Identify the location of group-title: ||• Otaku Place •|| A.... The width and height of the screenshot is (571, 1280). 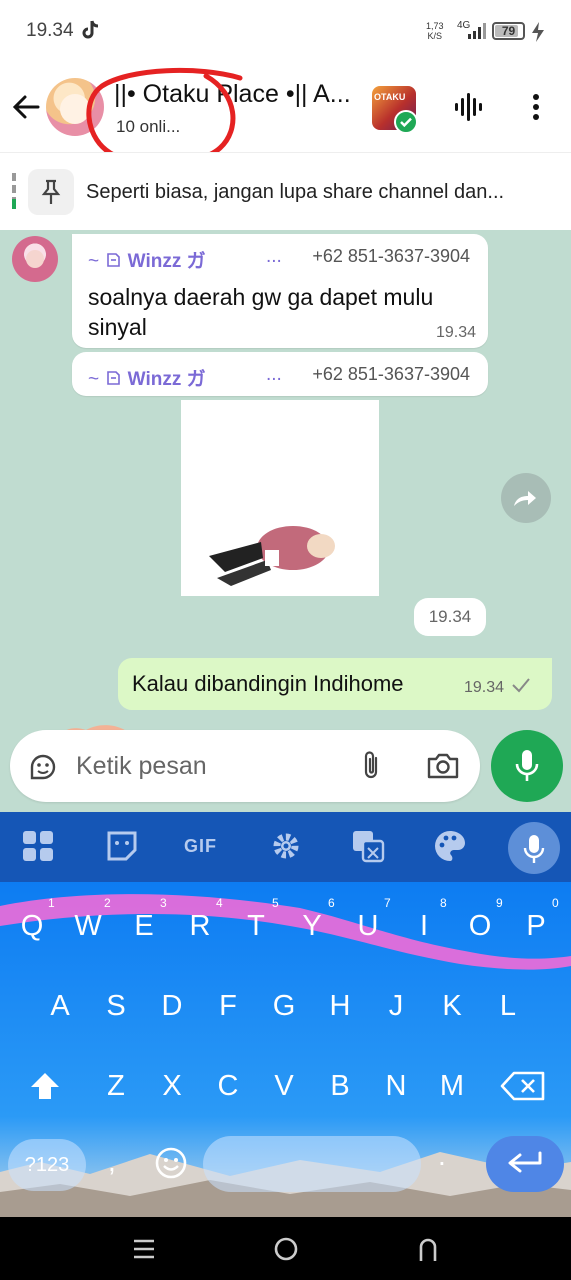
(232, 94).